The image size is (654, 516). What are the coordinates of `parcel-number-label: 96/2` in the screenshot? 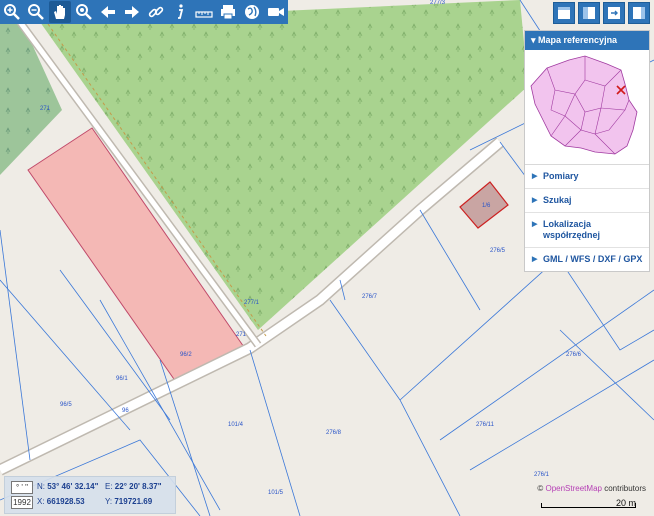 It's located at (186, 355).